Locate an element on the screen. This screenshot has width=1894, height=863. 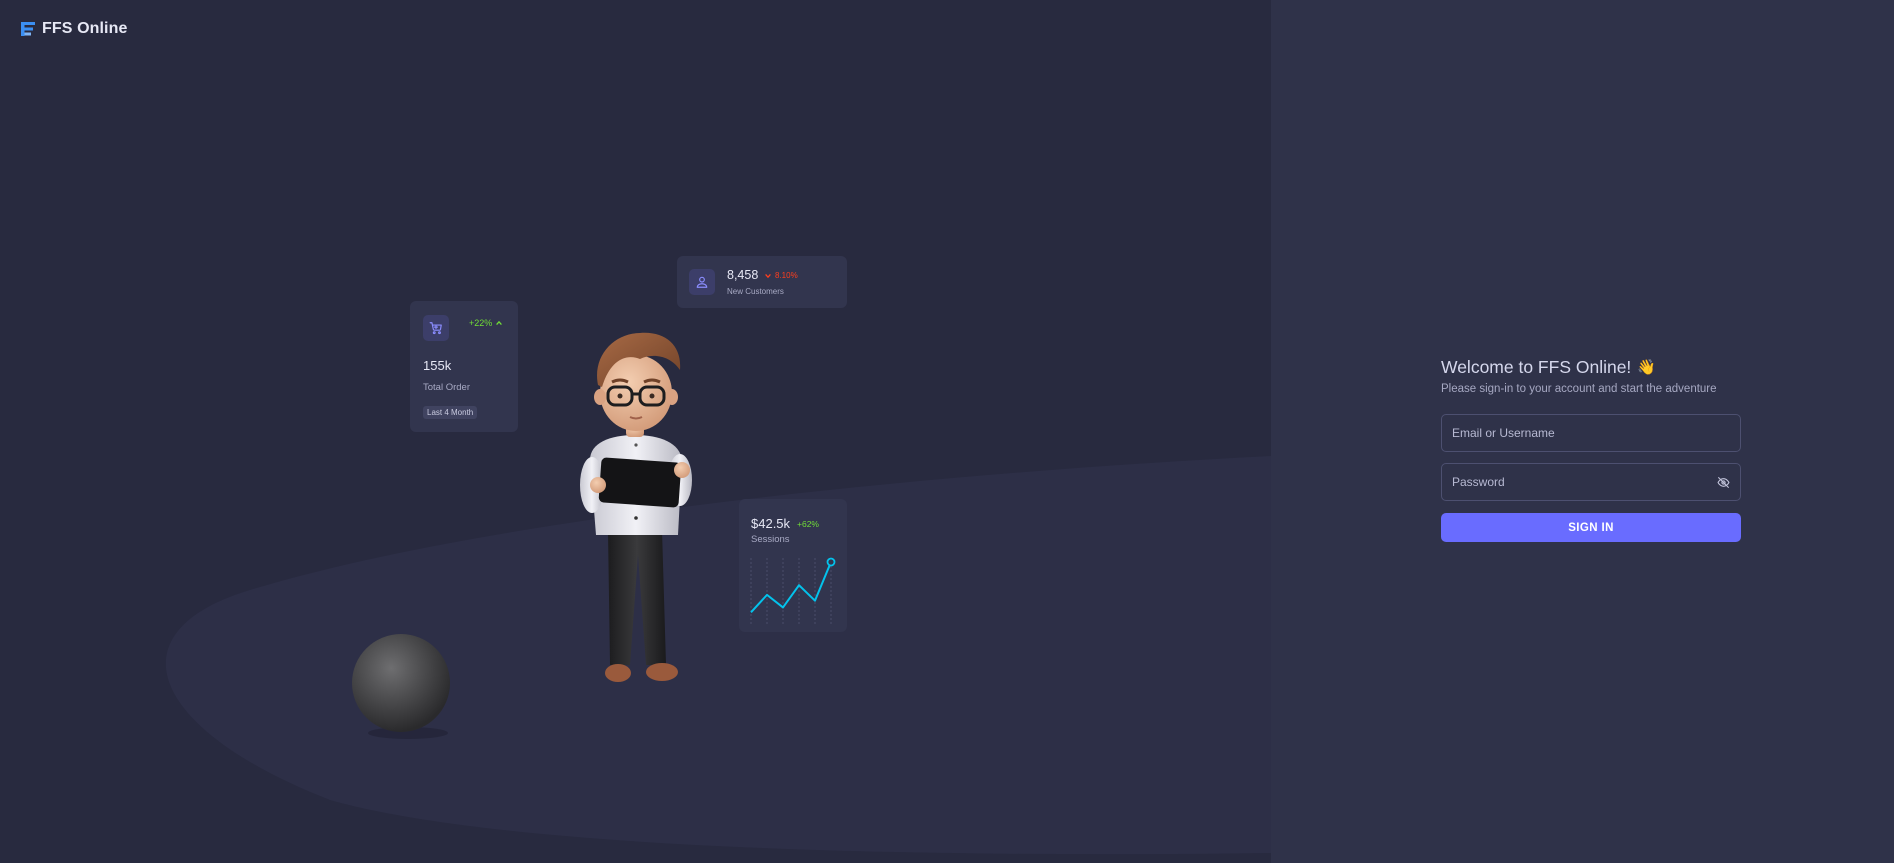
email-input is located at coordinates (1591, 433).